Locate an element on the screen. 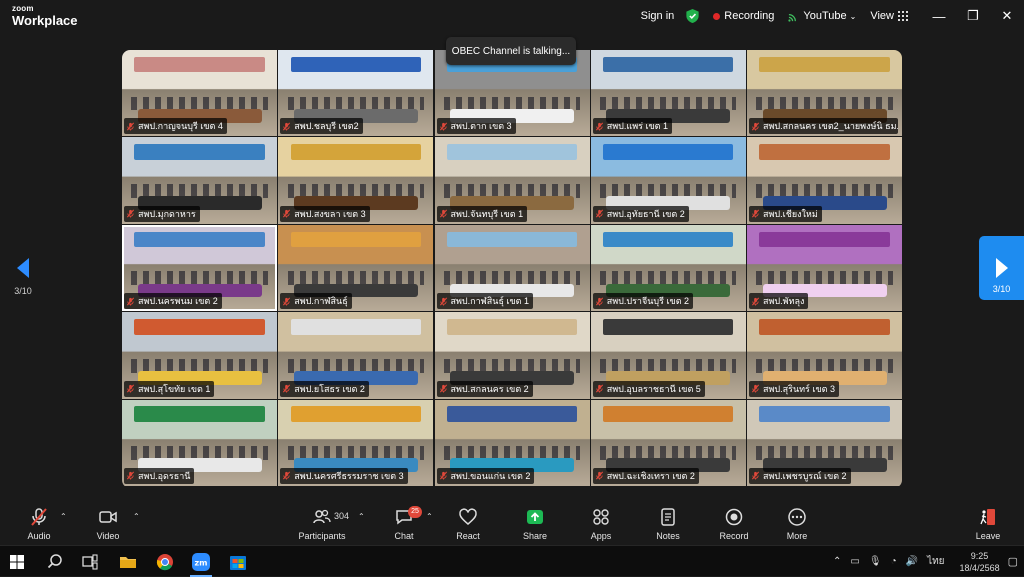 This screenshot has height=577, width=1024. participant-tile: สพป.ยโสธร เขต 2 is located at coordinates (356, 355).